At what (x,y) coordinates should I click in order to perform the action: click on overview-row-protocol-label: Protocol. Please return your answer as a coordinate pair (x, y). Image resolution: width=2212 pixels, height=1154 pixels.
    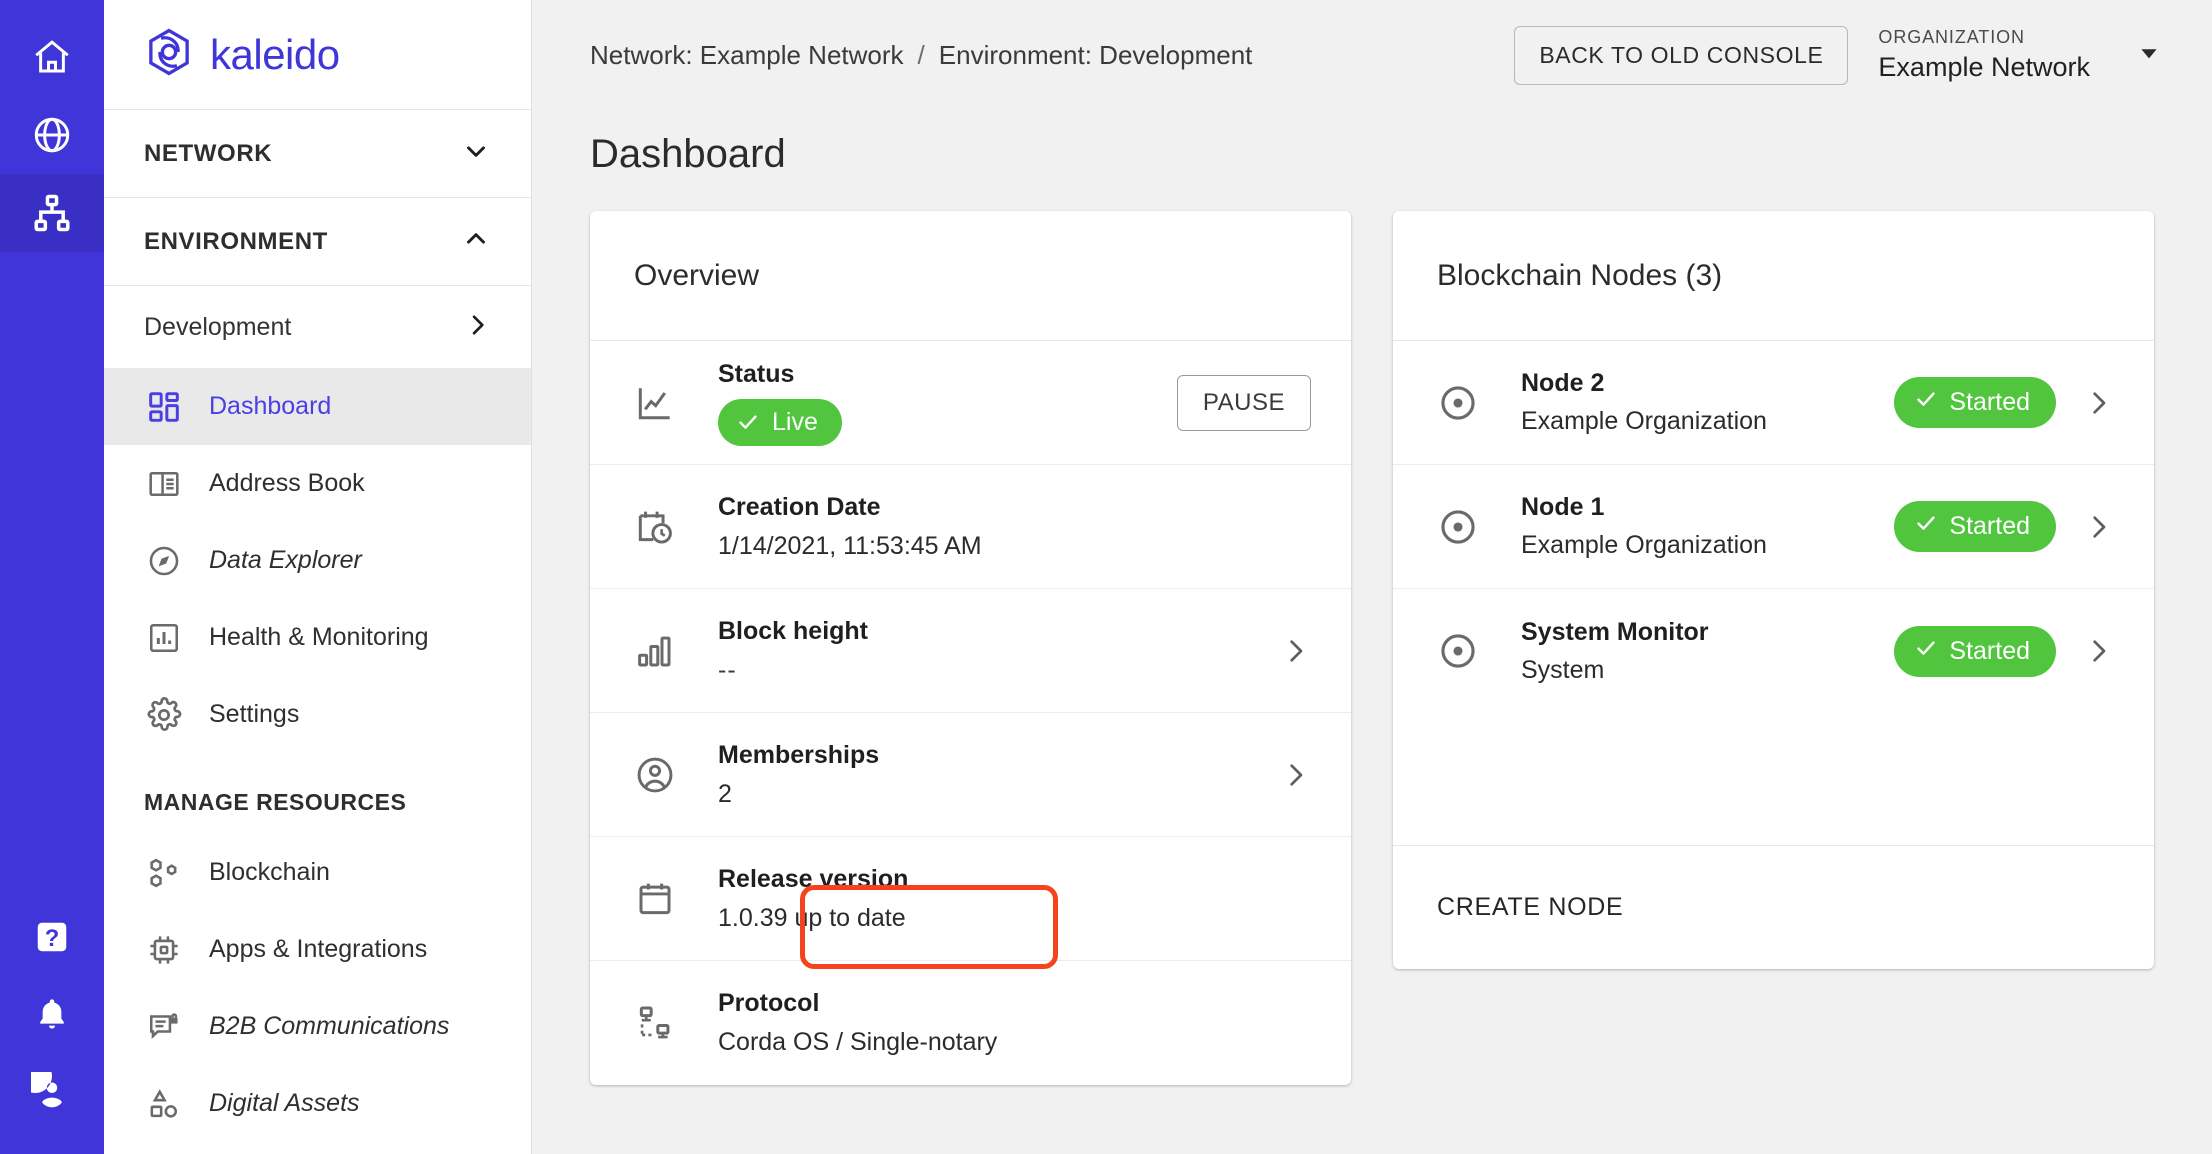
    Looking at the image, I should click on (769, 1003).